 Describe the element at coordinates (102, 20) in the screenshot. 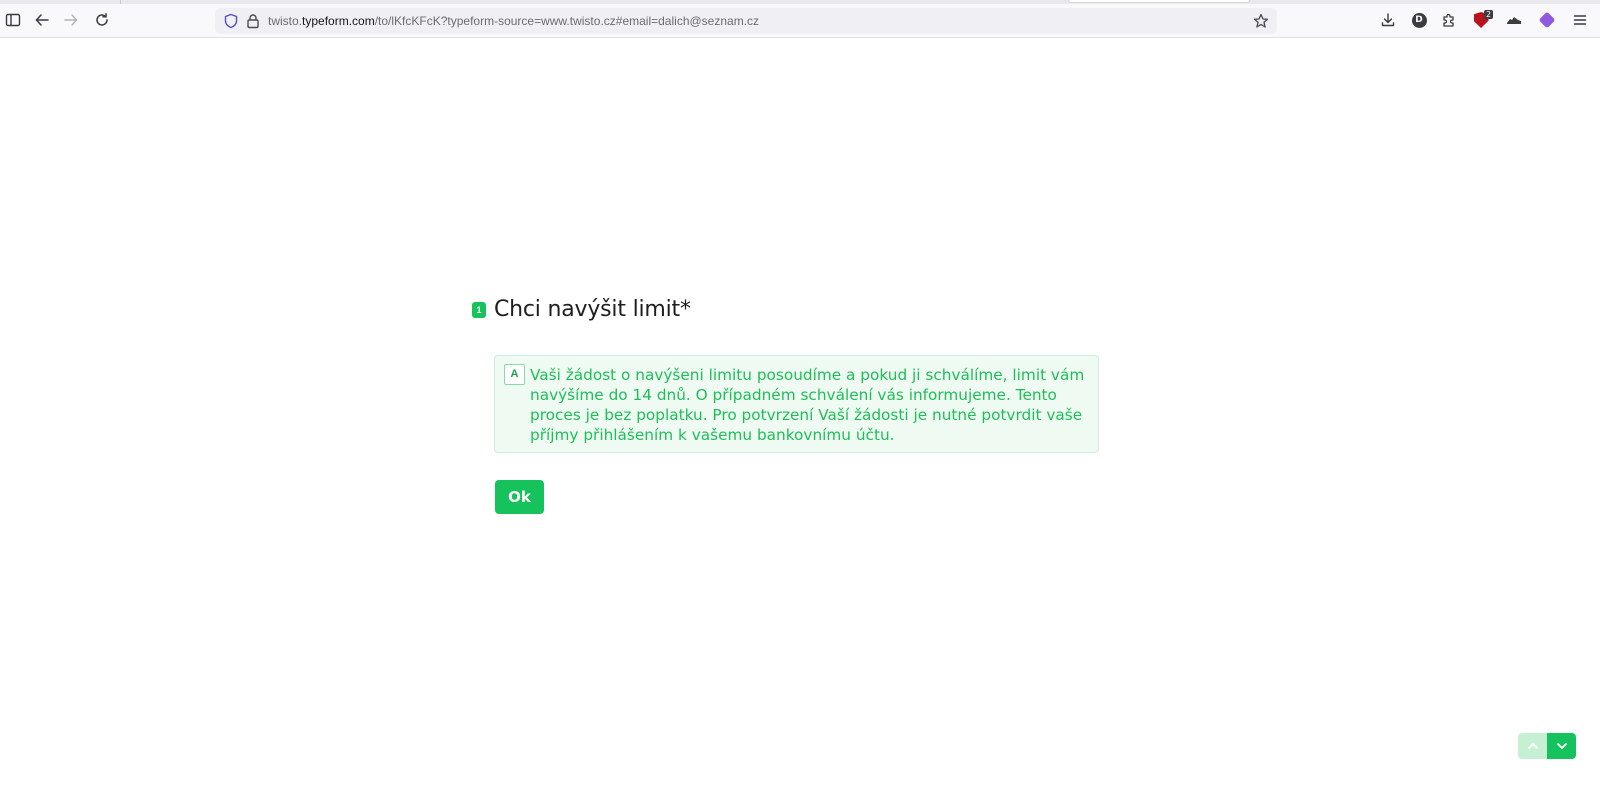

I see `reload-icon` at that location.